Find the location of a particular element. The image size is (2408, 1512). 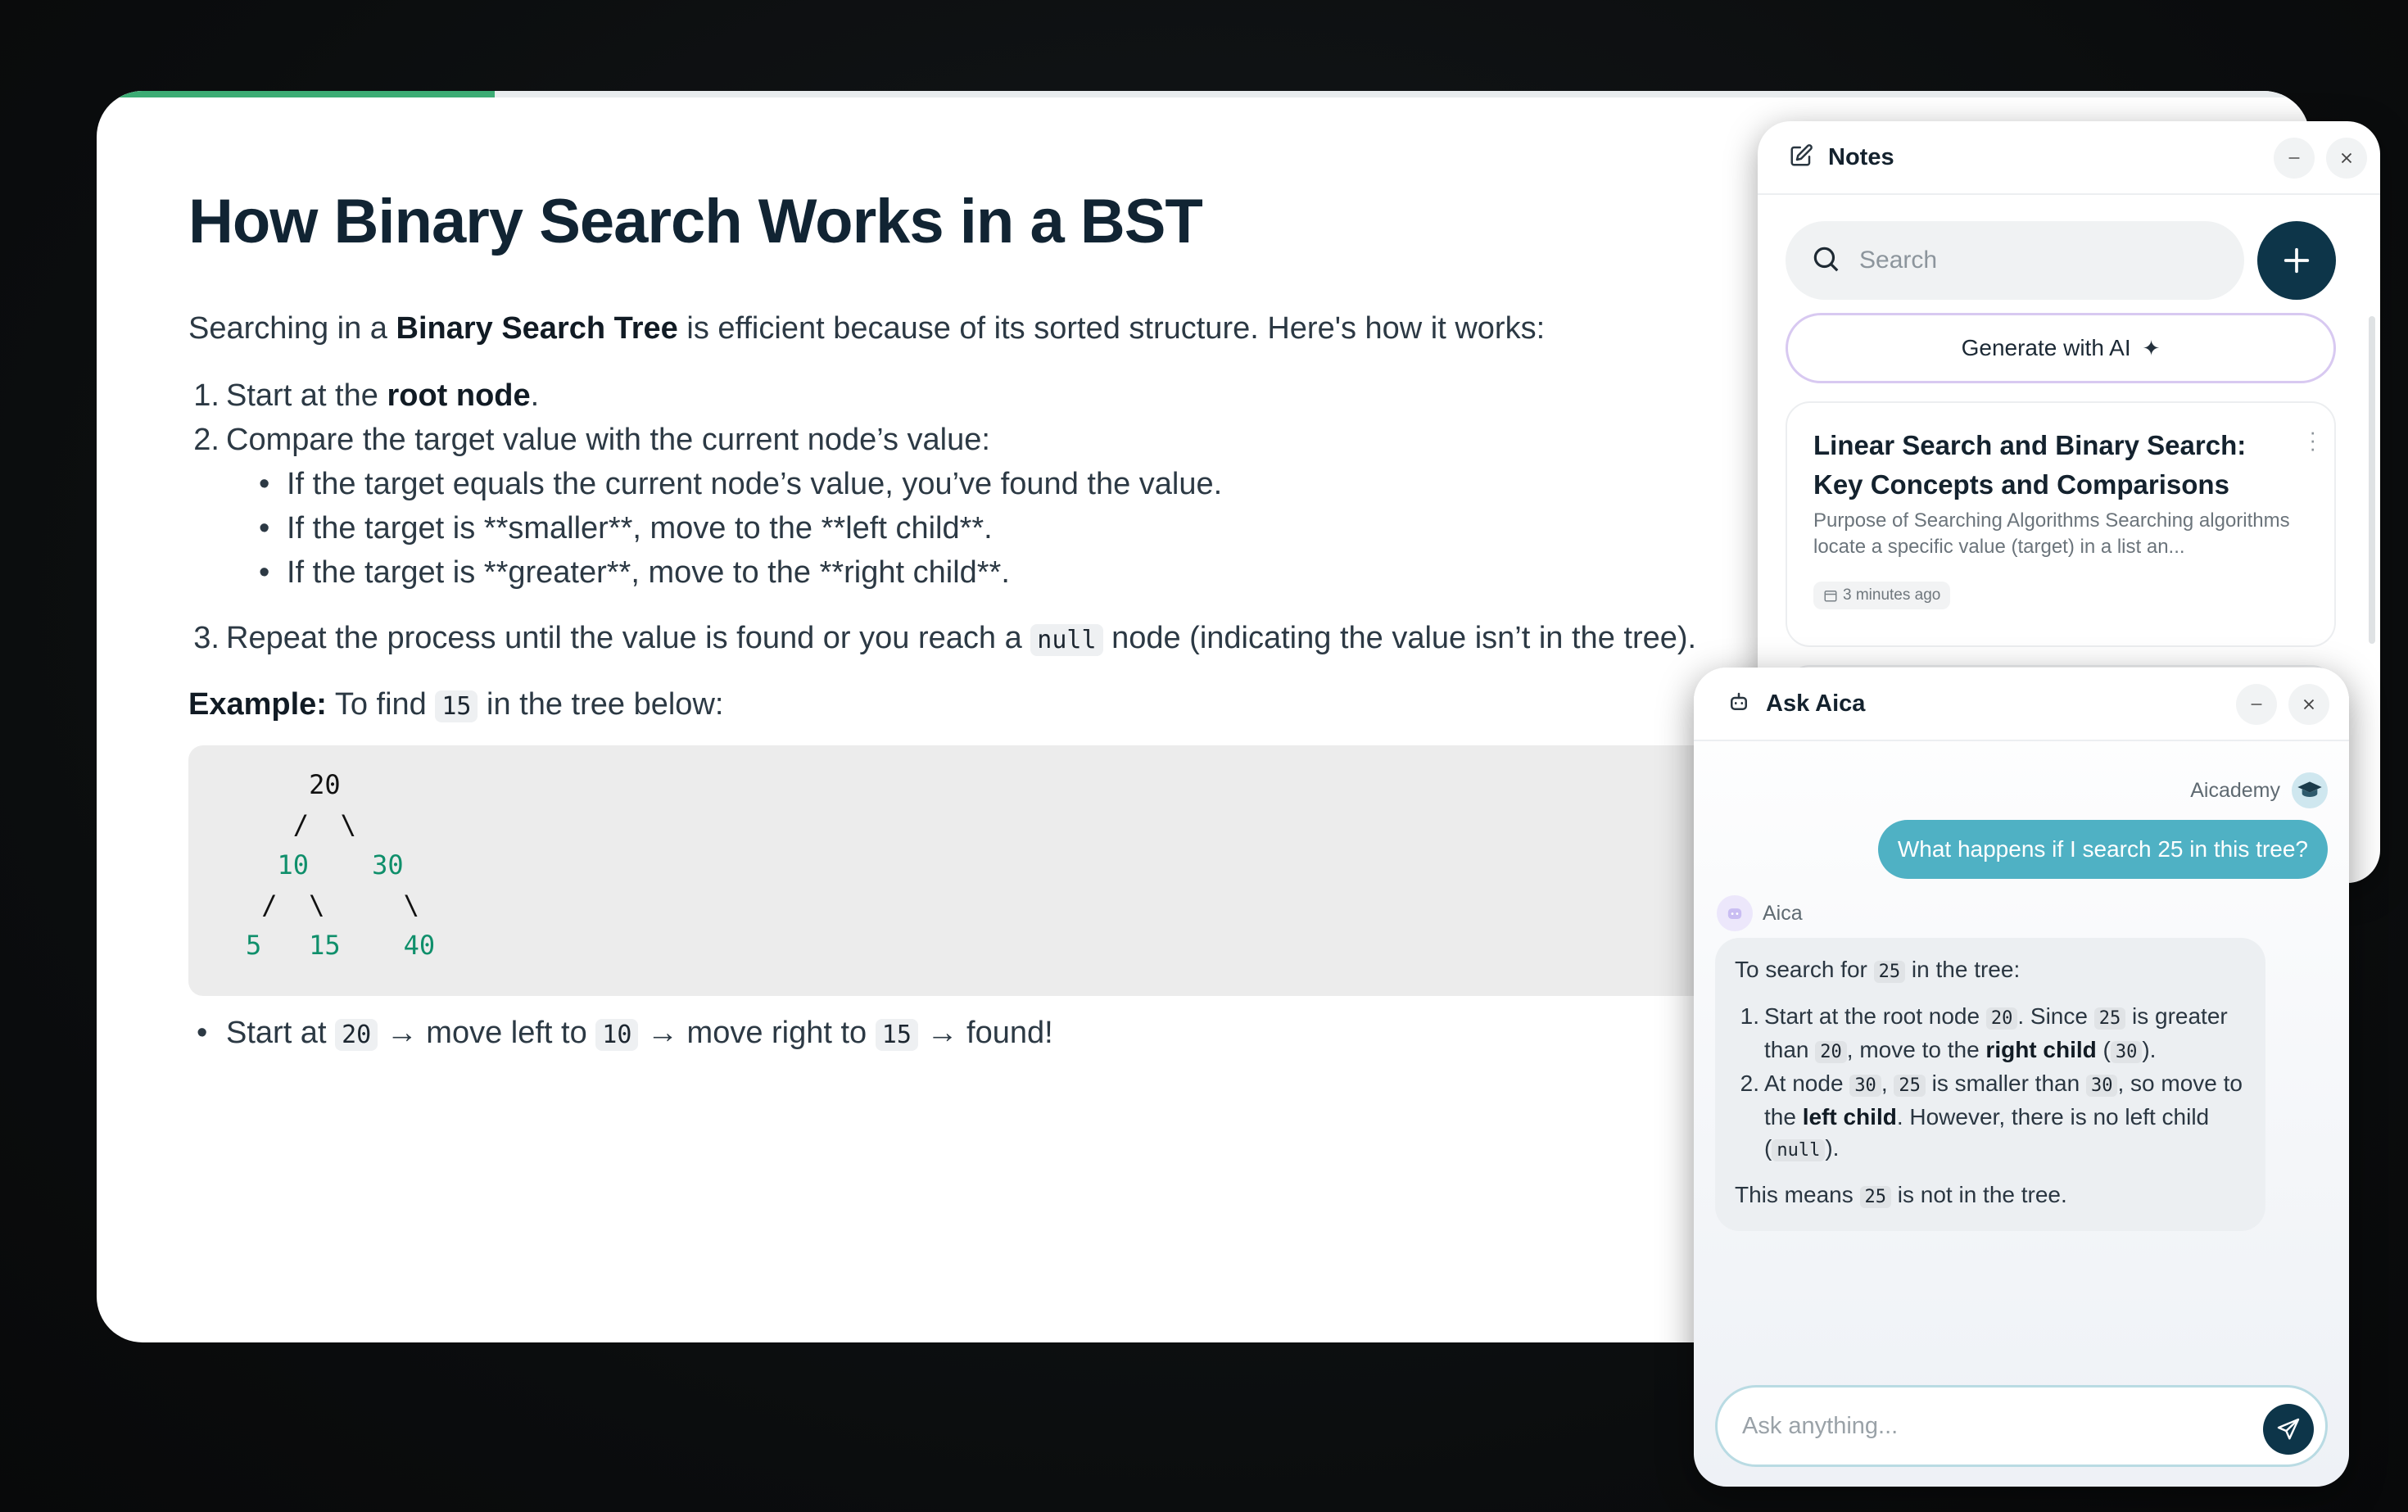

note-options-icon: · · · is located at coordinates (2312, 440).